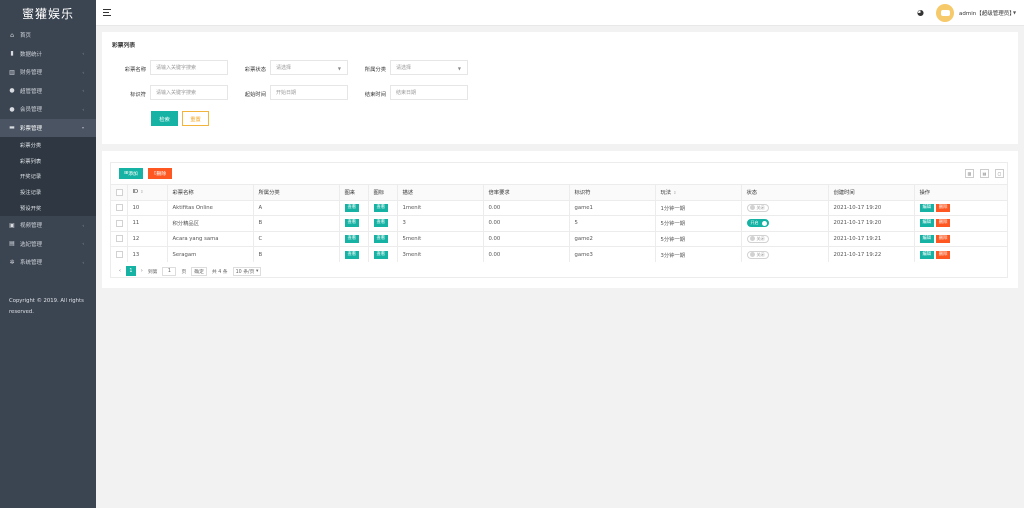  I want to click on next-page-button: ›, so click(142, 271).